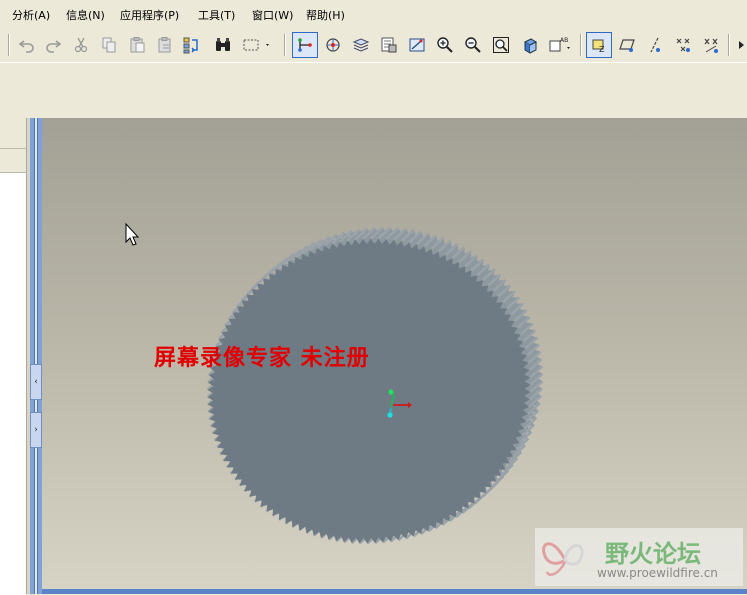 This screenshot has height=595, width=747. What do you see at coordinates (216, 15) in the screenshot?
I see `menu-tools: 工具(T)` at bounding box center [216, 15].